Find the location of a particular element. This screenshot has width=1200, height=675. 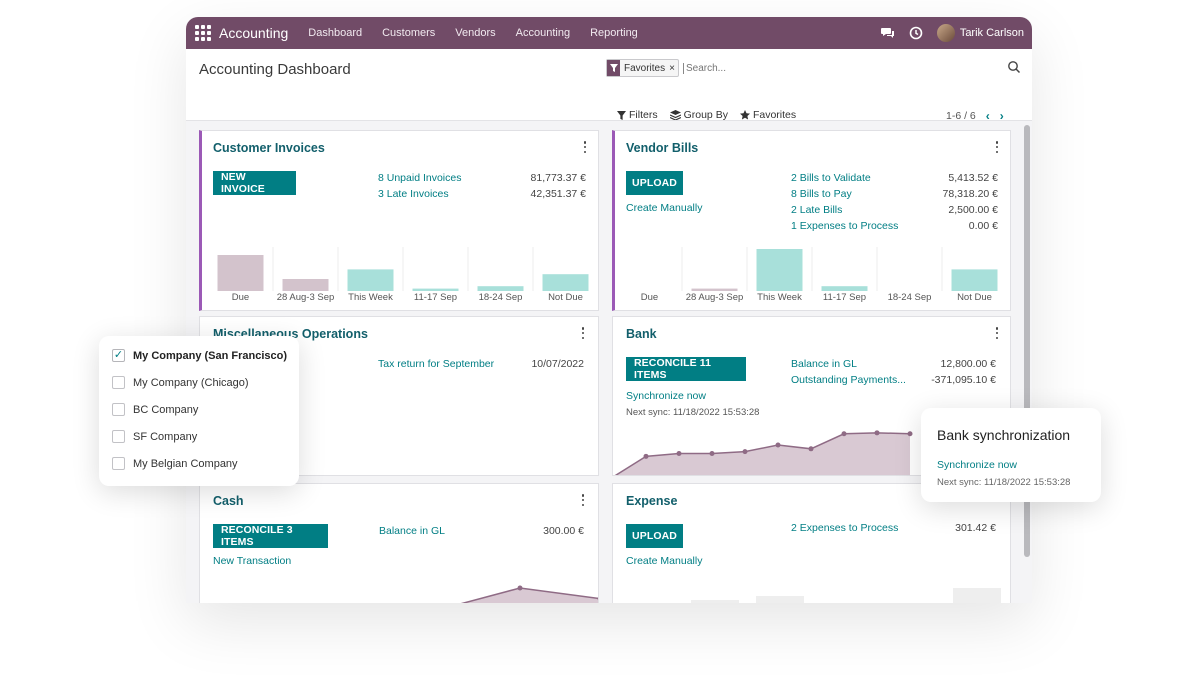

late-bills-link: 2 Late Bills is located at coordinates (816, 210).